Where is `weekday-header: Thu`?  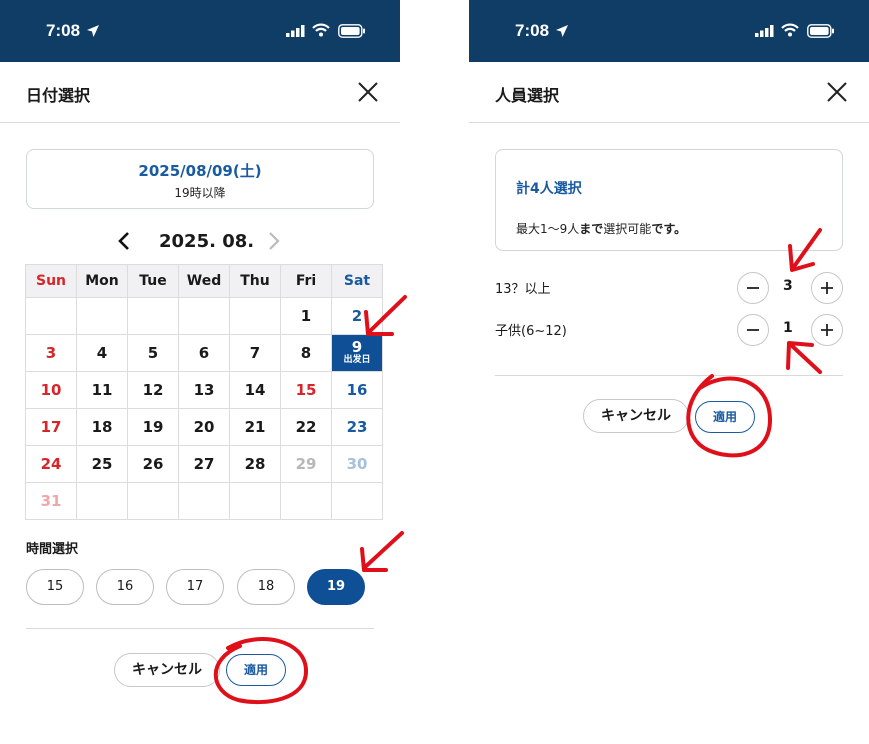
weekday-header: Thu is located at coordinates (255, 281).